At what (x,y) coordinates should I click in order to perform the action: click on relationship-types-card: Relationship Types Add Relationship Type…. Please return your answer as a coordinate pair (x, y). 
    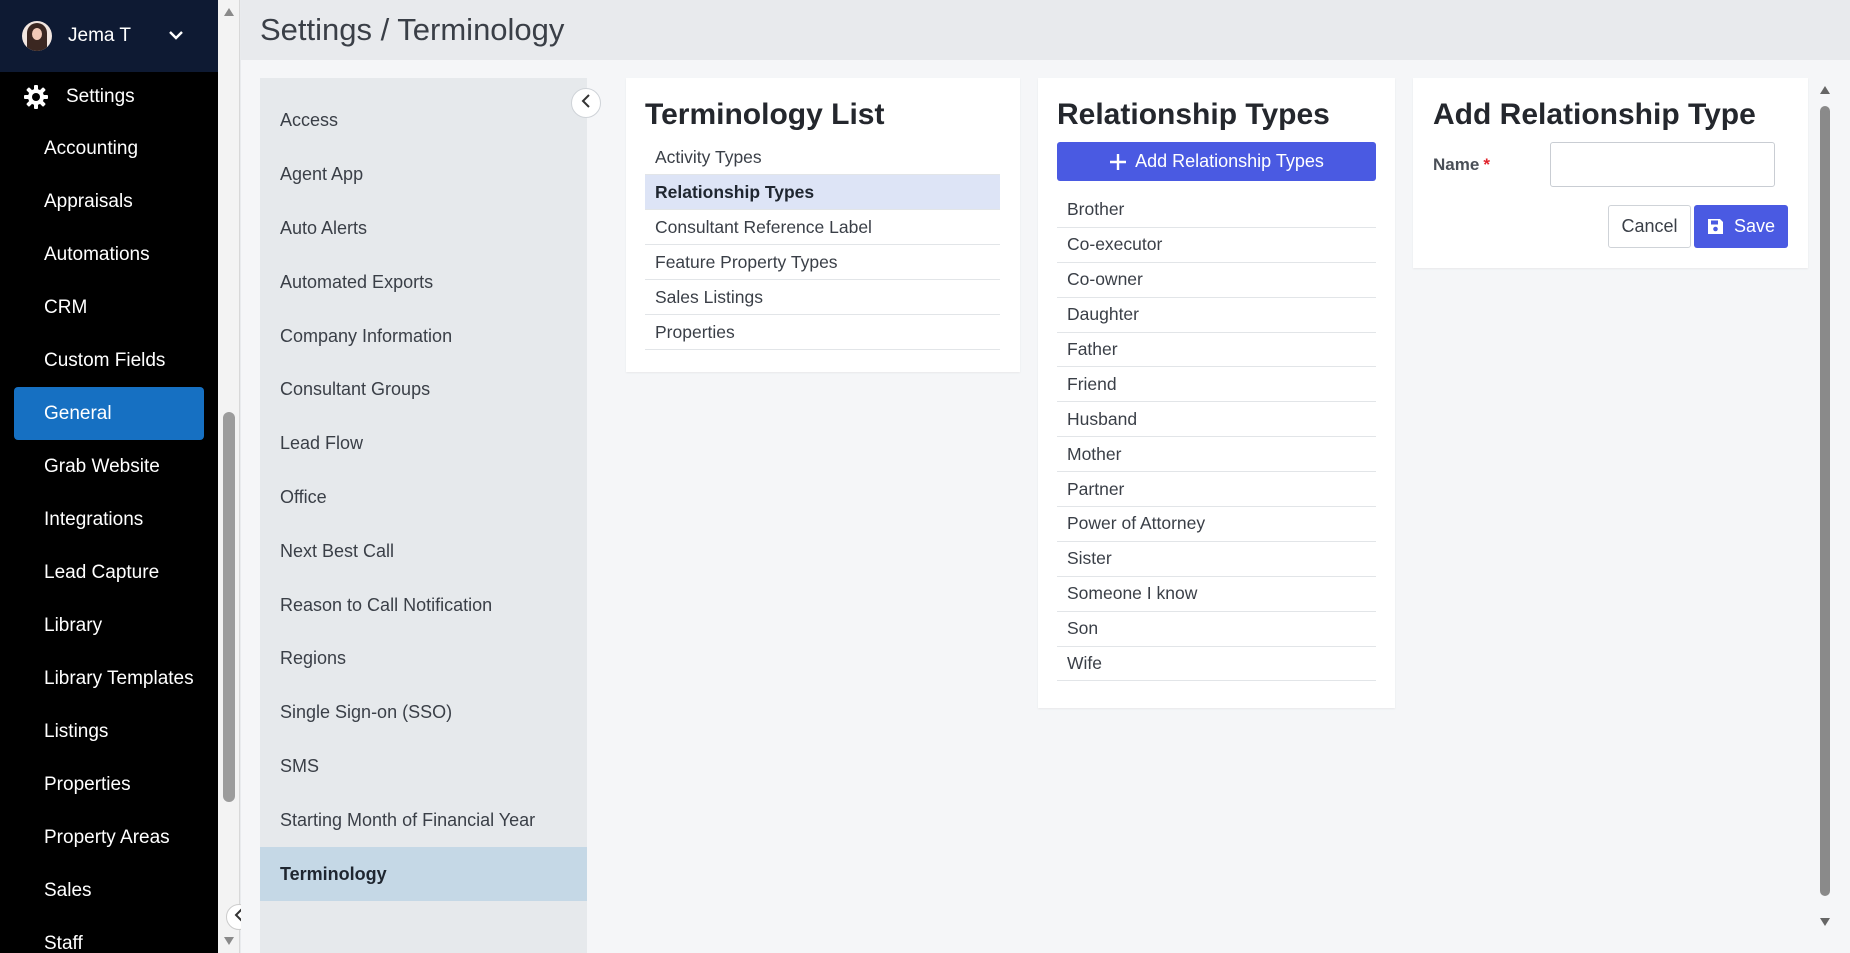
    Looking at the image, I should click on (1216, 393).